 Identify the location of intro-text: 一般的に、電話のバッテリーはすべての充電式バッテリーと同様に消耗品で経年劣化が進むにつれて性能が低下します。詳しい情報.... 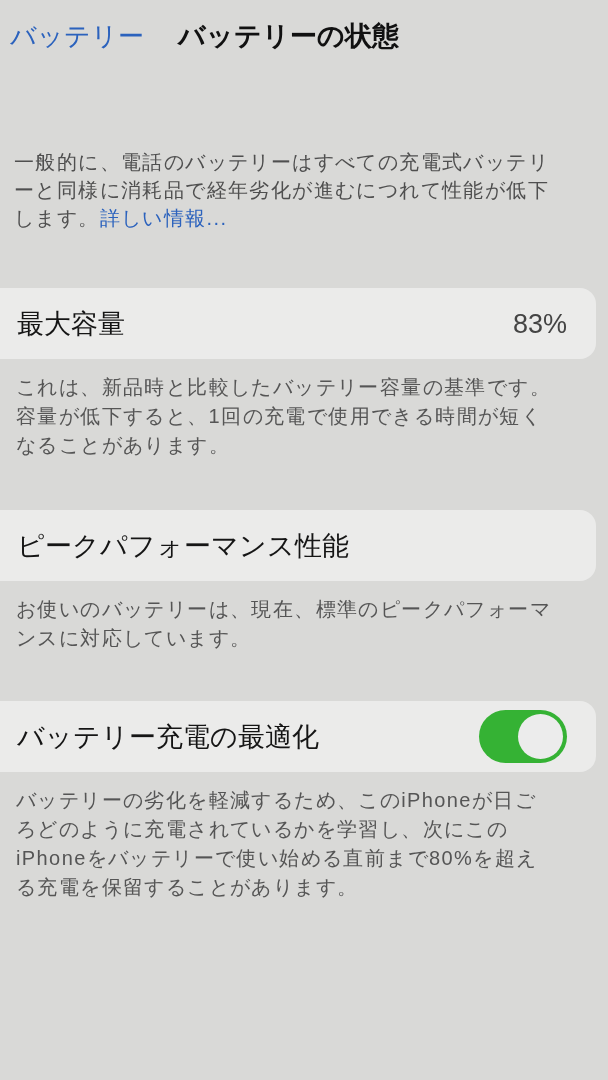
(282, 190).